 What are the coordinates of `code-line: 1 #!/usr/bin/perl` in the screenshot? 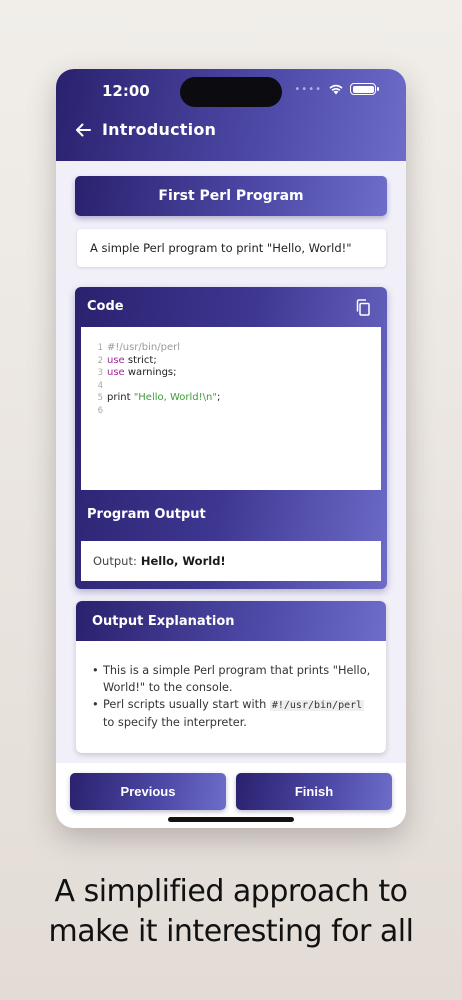 It's located at (235, 348).